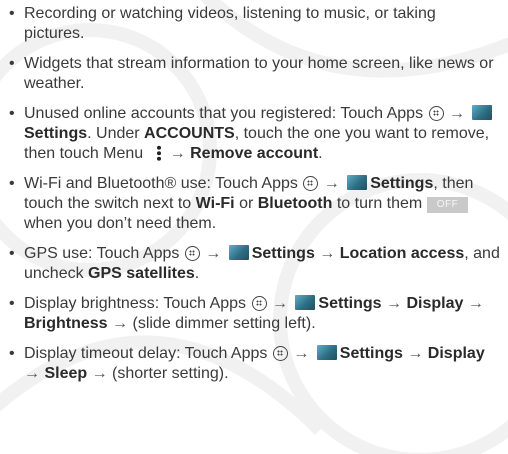 This screenshot has height=454, width=508. What do you see at coordinates (158, 153) in the screenshot?
I see `menu-icon` at bounding box center [158, 153].